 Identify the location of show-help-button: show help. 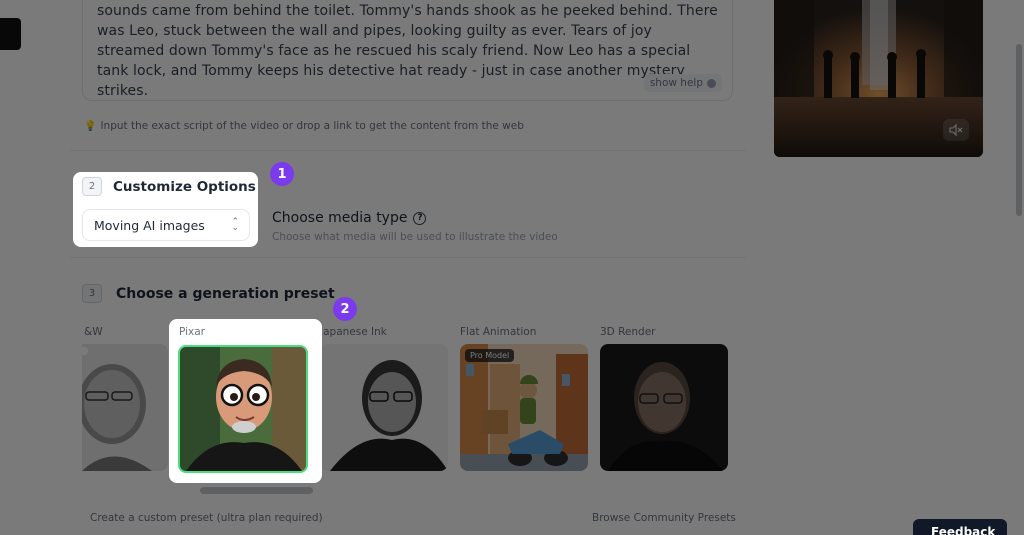
(682, 83).